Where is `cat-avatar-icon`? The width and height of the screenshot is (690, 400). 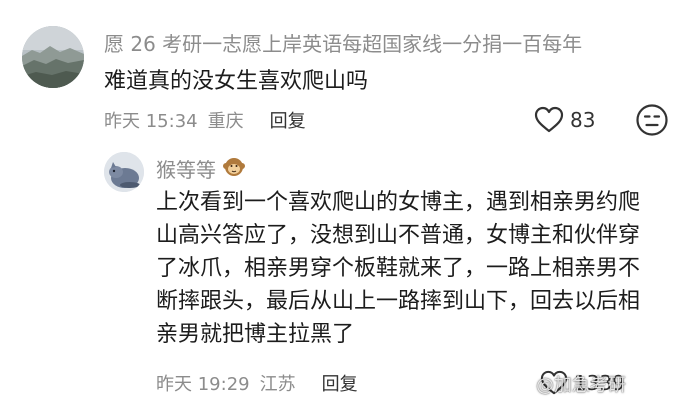
cat-avatar-icon is located at coordinates (124, 172).